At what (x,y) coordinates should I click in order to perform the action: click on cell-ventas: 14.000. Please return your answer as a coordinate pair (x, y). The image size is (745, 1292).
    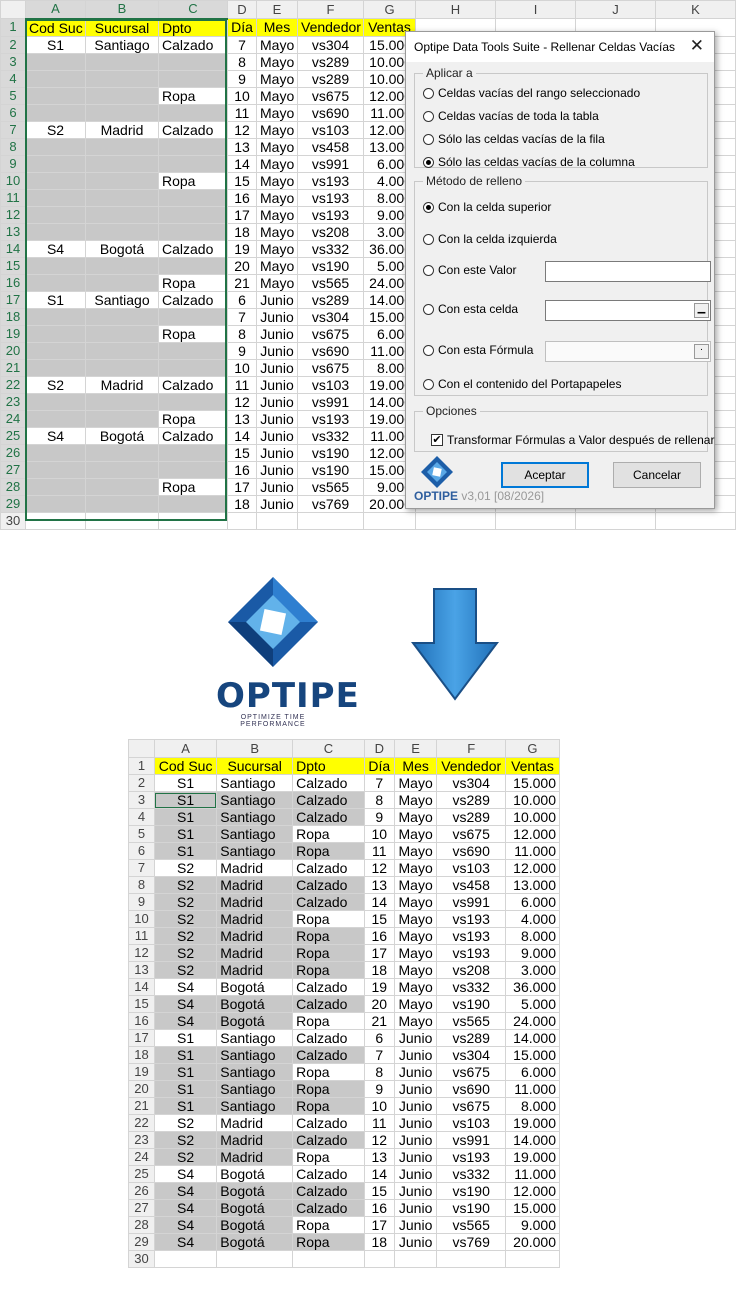
    Looking at the image, I should click on (532, 1140).